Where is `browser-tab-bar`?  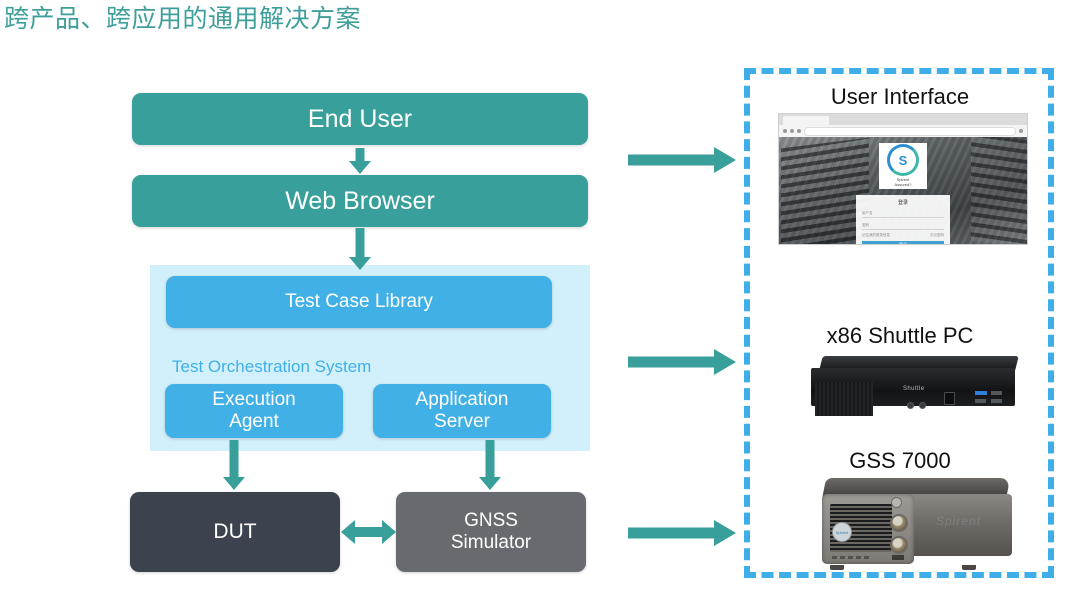 browser-tab-bar is located at coordinates (903, 119).